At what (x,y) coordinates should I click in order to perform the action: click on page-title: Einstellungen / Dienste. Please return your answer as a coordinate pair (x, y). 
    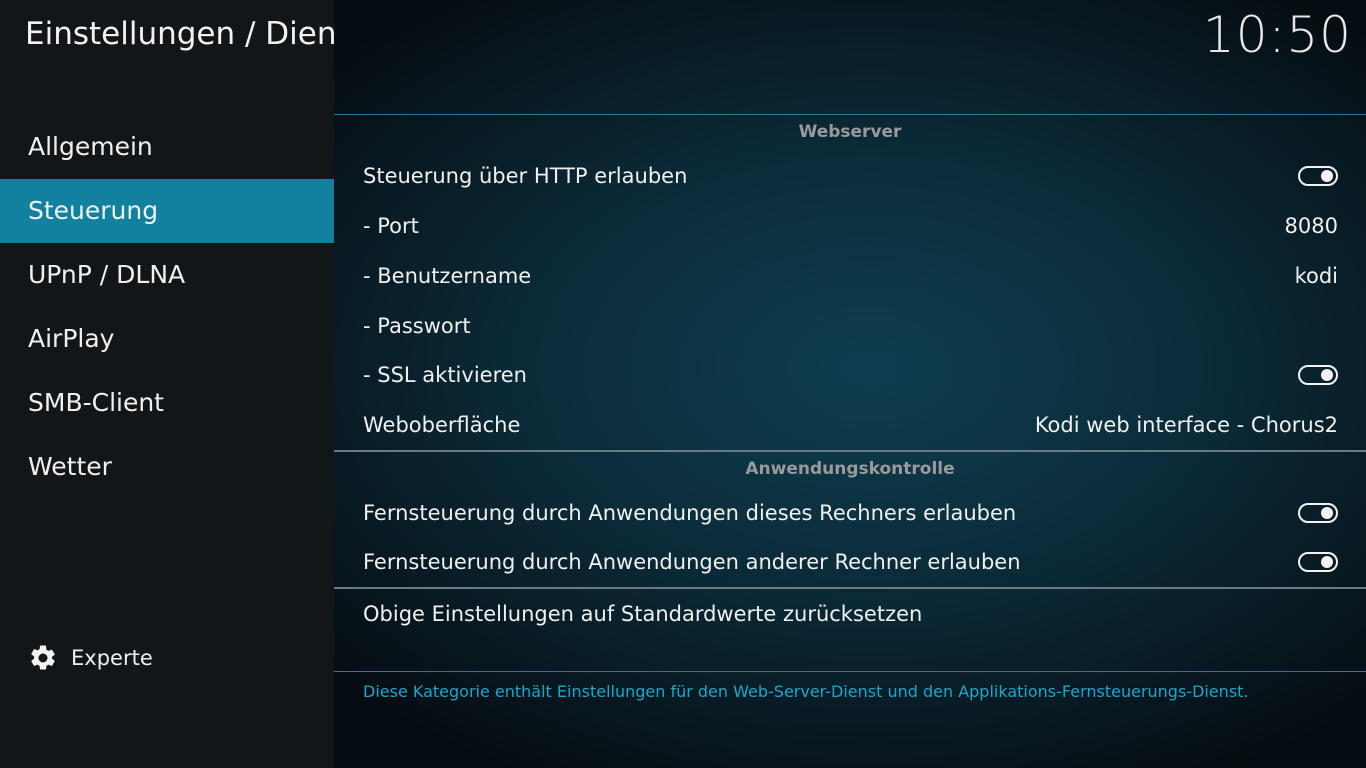
    Looking at the image, I should click on (204, 34).